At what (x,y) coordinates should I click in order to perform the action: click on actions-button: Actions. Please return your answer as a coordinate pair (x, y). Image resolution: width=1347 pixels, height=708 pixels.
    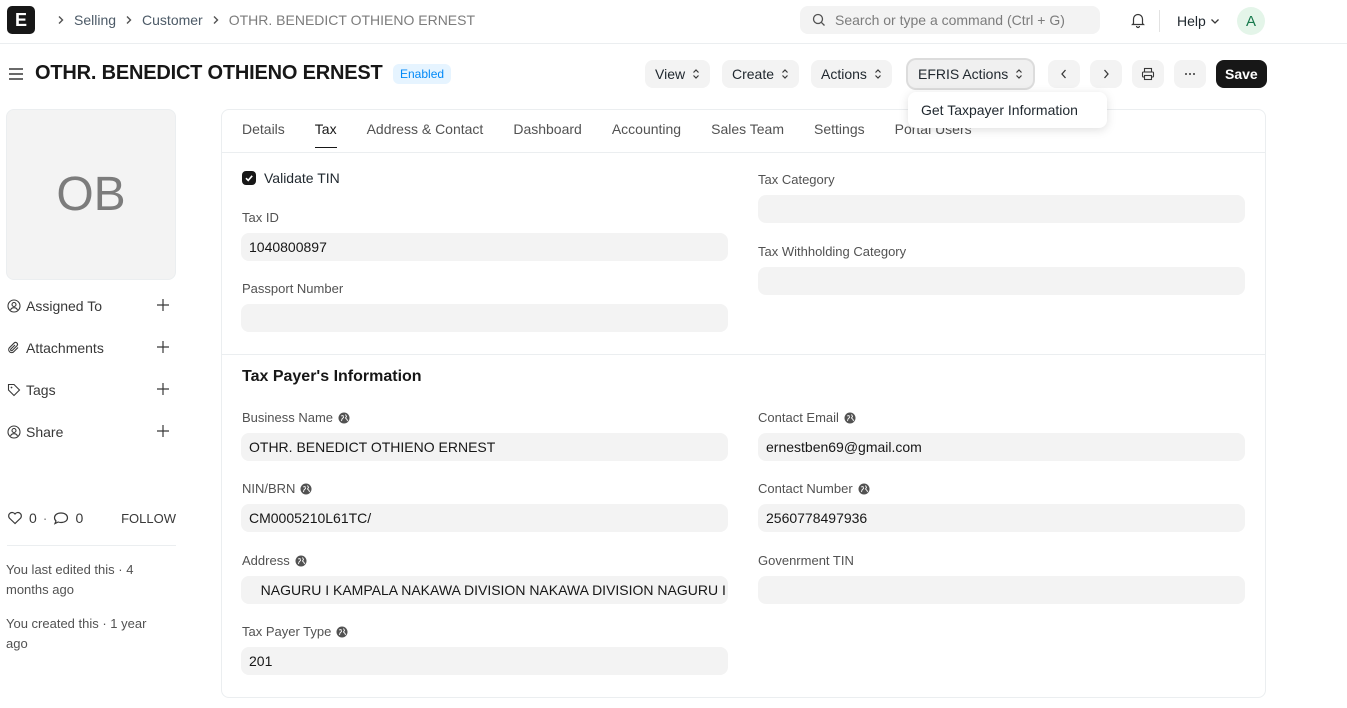
    Looking at the image, I should click on (851, 74).